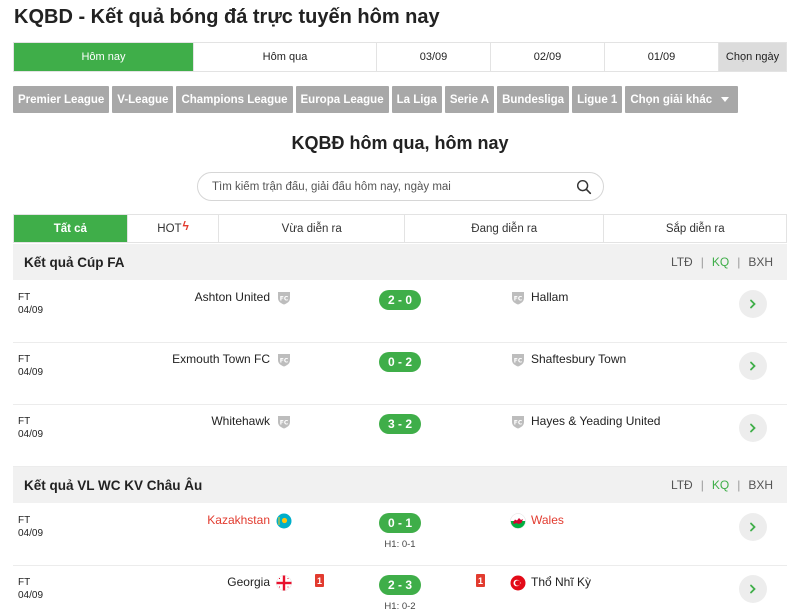  What do you see at coordinates (234, 99) in the screenshot?
I see `league-champions-league: Champions League` at bounding box center [234, 99].